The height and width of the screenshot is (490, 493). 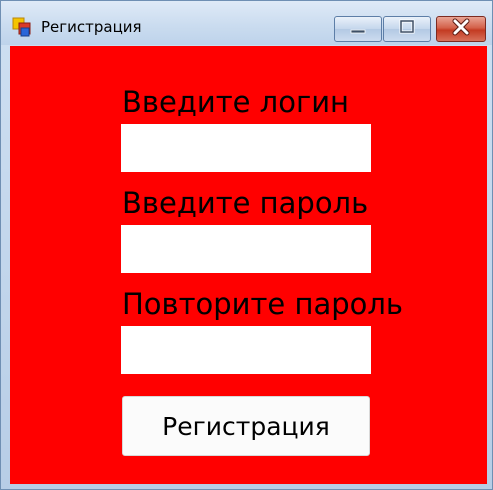 What do you see at coordinates (262, 304) in the screenshot?
I see `repeat-password-label: Повторите пароль` at bounding box center [262, 304].